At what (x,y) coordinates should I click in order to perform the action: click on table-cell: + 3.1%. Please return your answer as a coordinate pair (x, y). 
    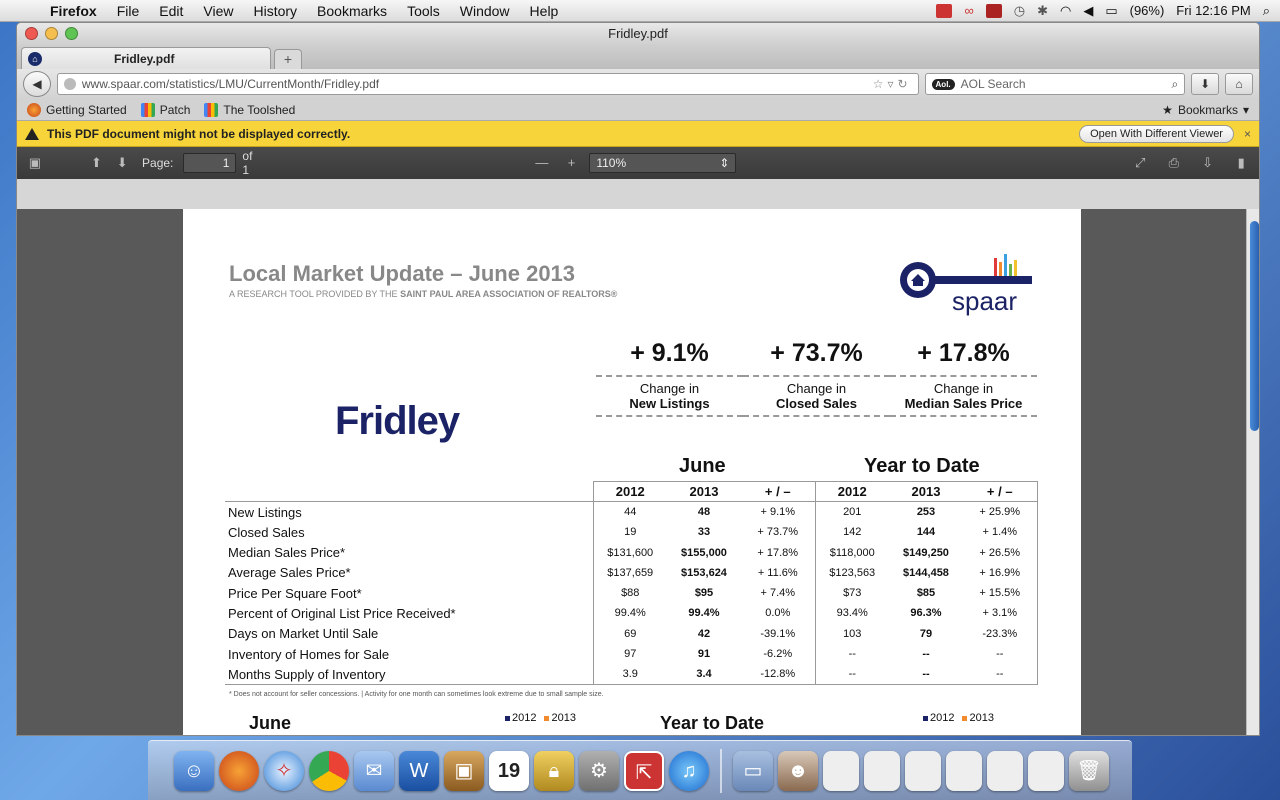
    Looking at the image, I should click on (1000, 613).